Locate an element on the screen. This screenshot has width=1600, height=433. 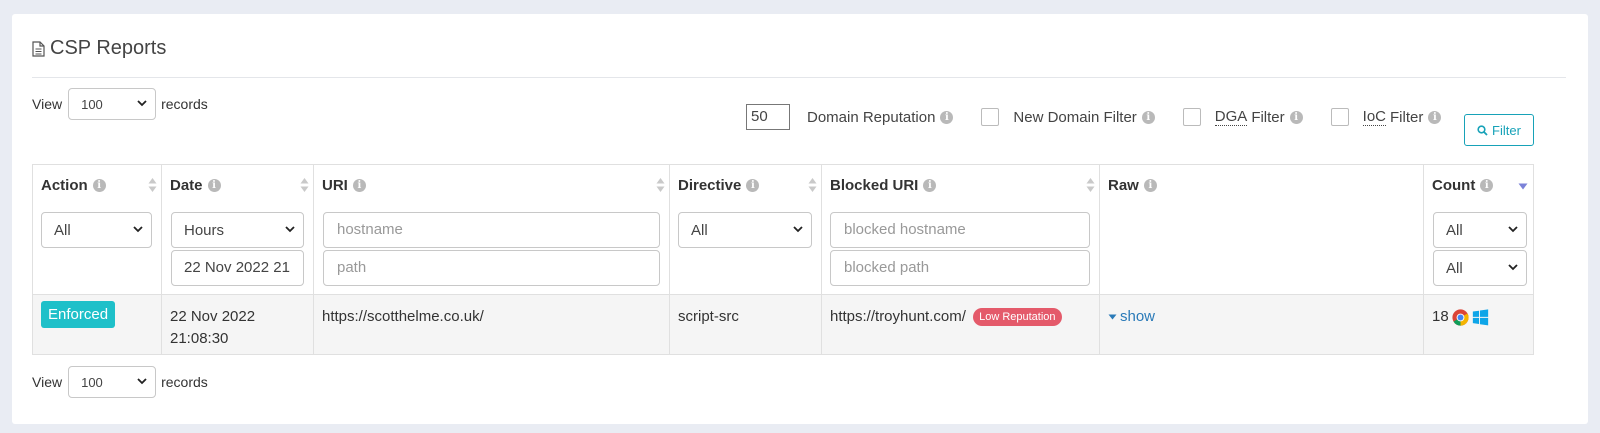
column-header-raw: Raw i is located at coordinates (1261, 229).